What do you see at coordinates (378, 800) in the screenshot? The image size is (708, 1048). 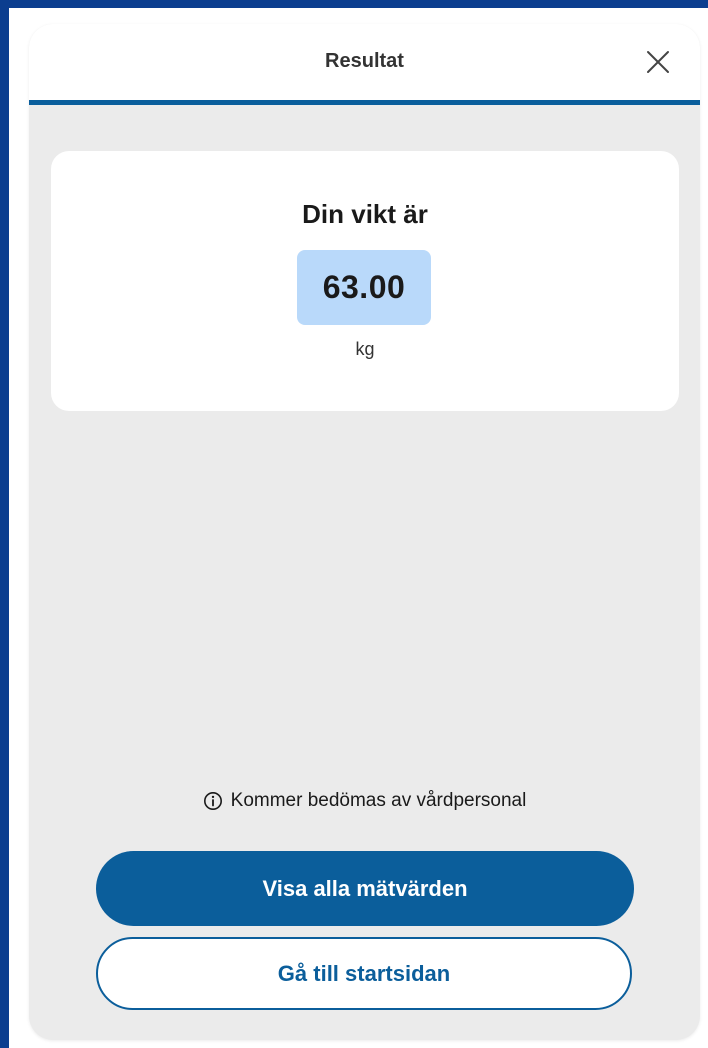 I see `info-text: Kommer bedömas av vårdpersonal` at bounding box center [378, 800].